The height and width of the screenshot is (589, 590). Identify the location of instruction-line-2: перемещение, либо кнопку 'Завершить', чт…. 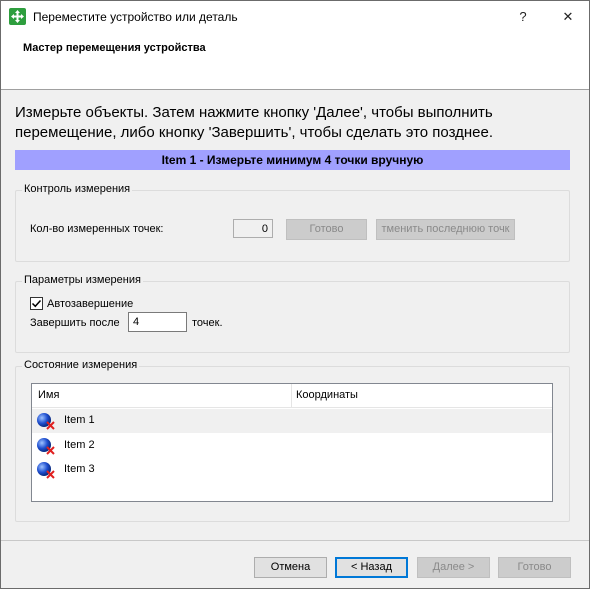
(254, 132).